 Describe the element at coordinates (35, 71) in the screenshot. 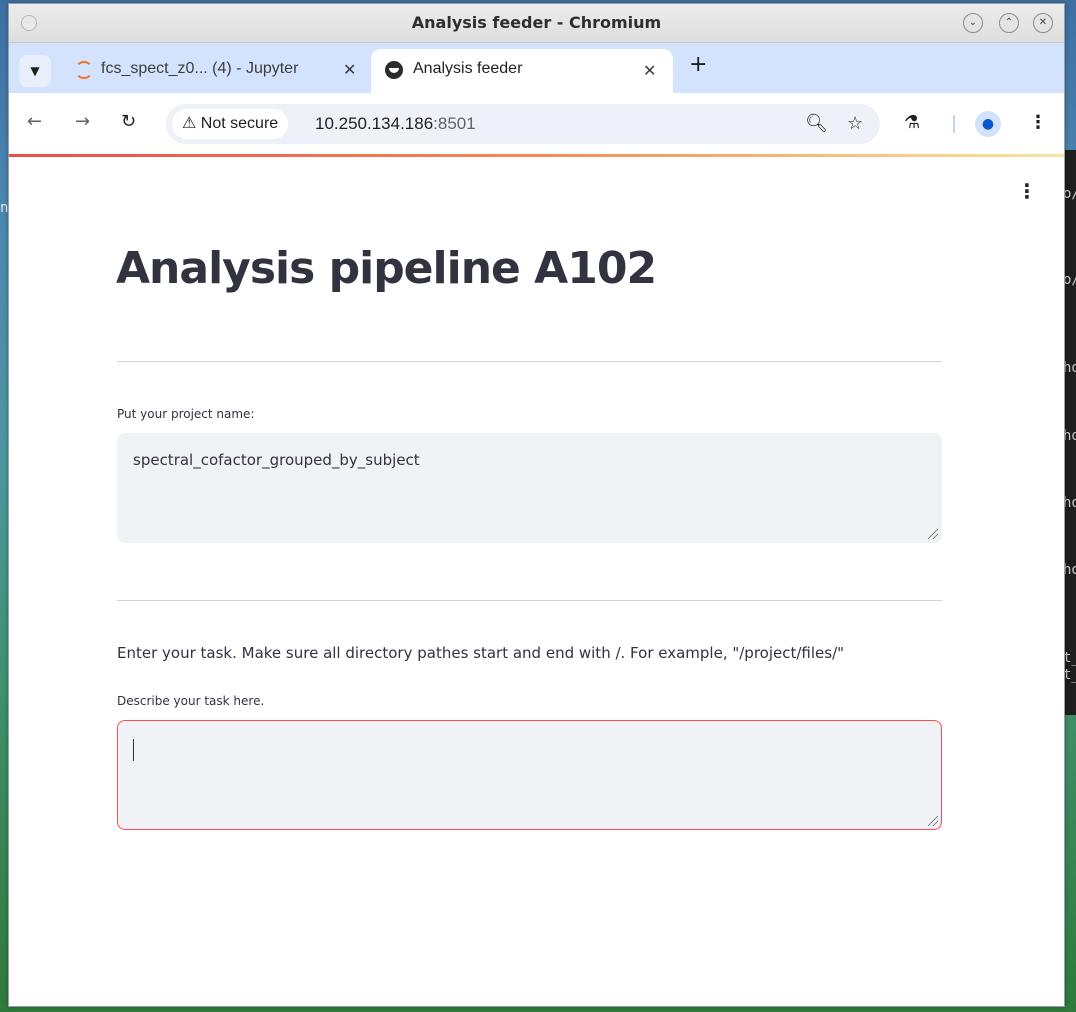

I see `tab-search-chevron-icon: ▼` at that location.